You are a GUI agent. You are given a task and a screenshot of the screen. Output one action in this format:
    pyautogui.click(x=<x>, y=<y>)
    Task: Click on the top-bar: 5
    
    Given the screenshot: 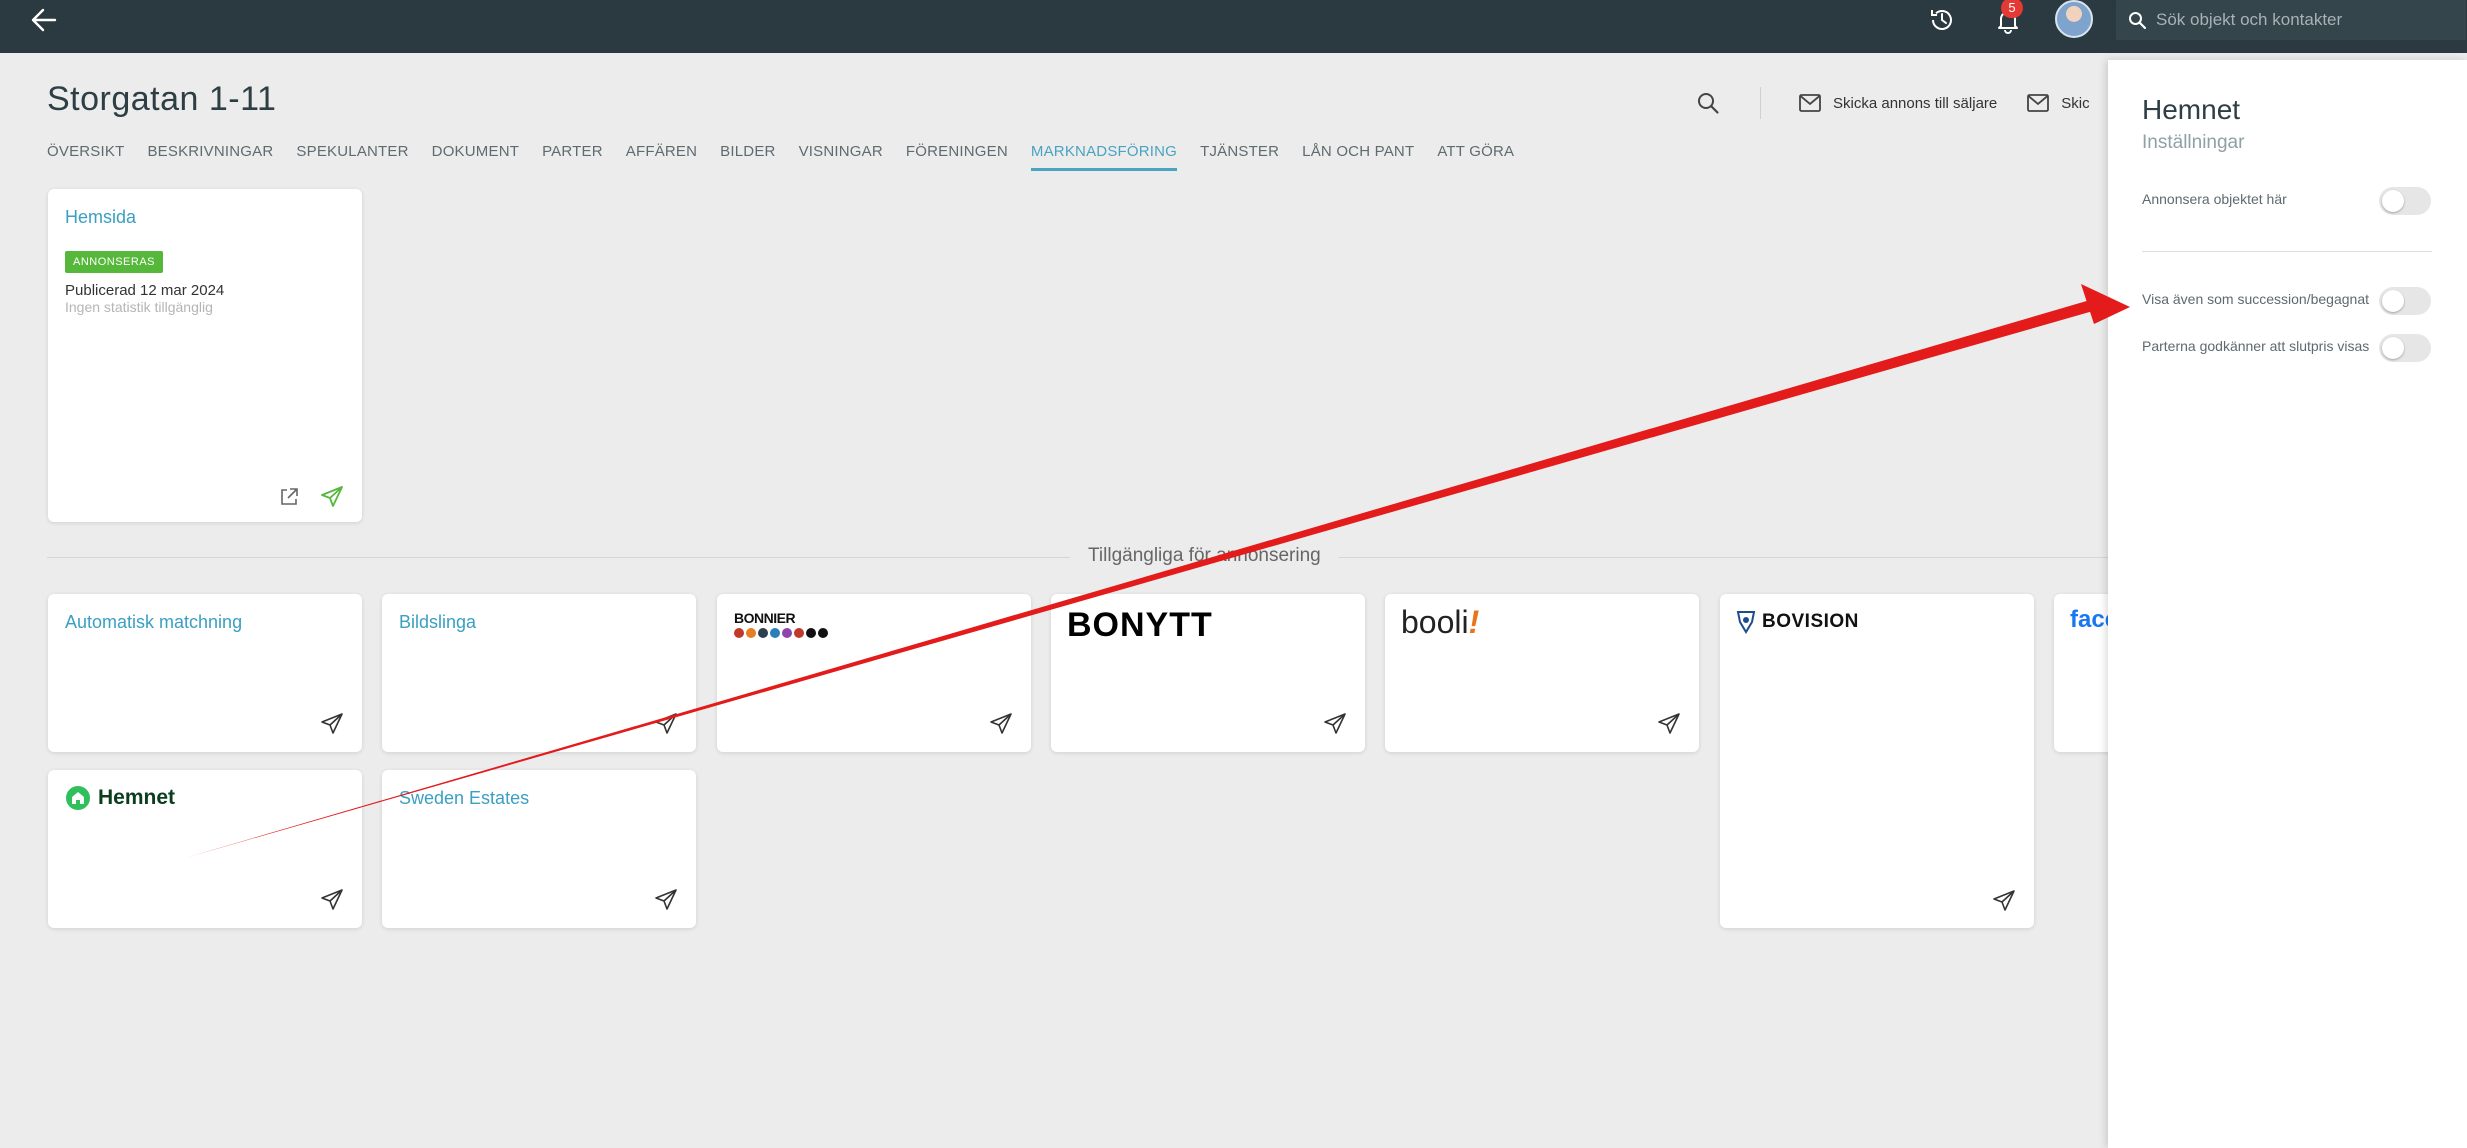 What is the action you would take?
    pyautogui.click(x=1233, y=26)
    